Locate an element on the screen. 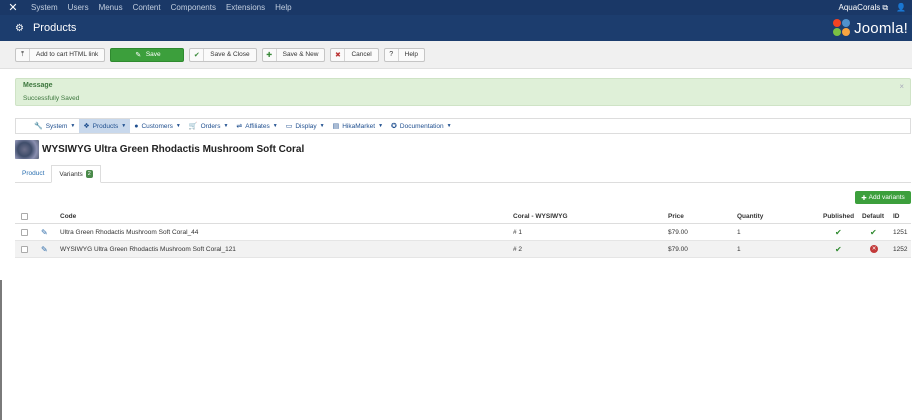  user-icon: 👤 is located at coordinates (897, 7).